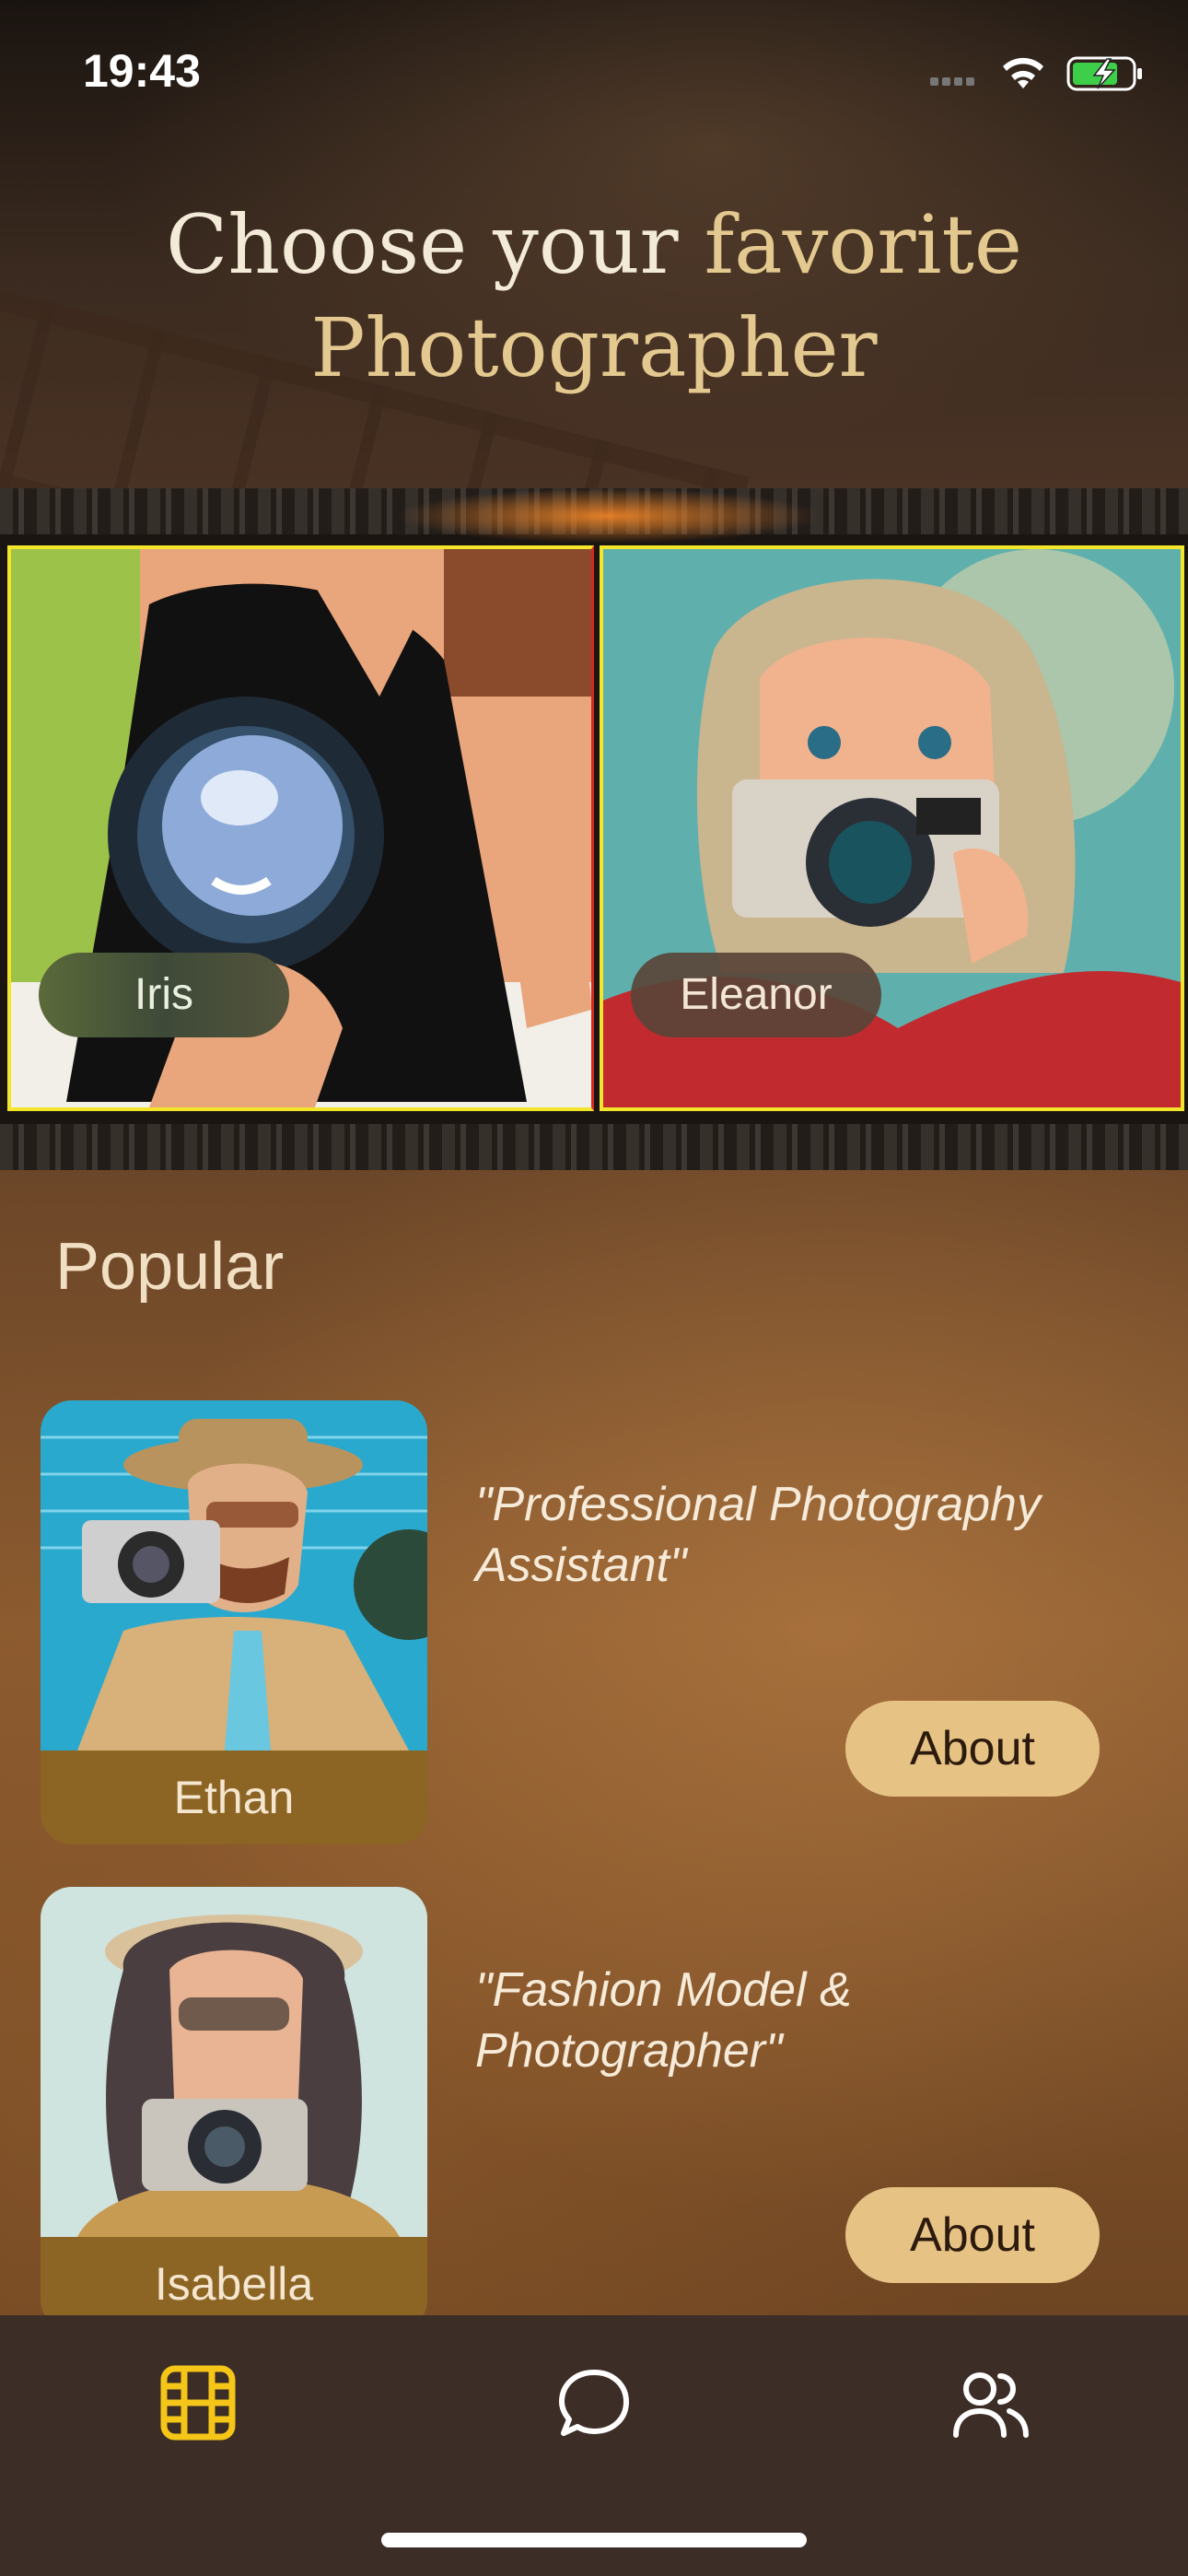  Describe the element at coordinates (594, 69) in the screenshot. I see `status-bar: 19:43` at that location.